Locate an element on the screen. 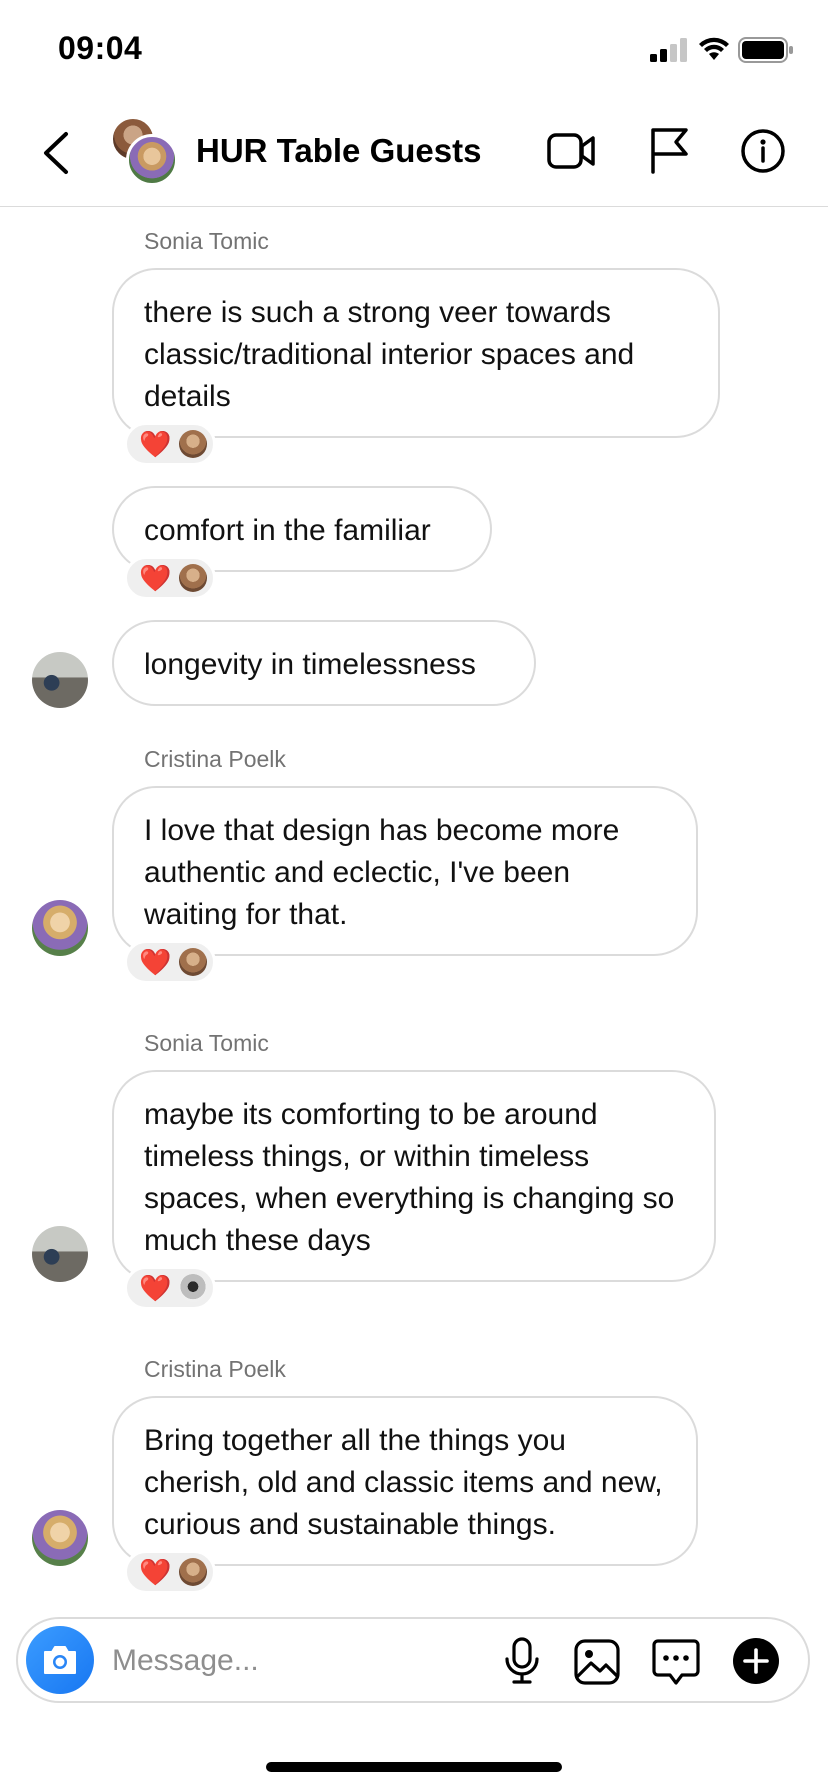 The width and height of the screenshot is (828, 1792). info-icon is located at coordinates (763, 151).